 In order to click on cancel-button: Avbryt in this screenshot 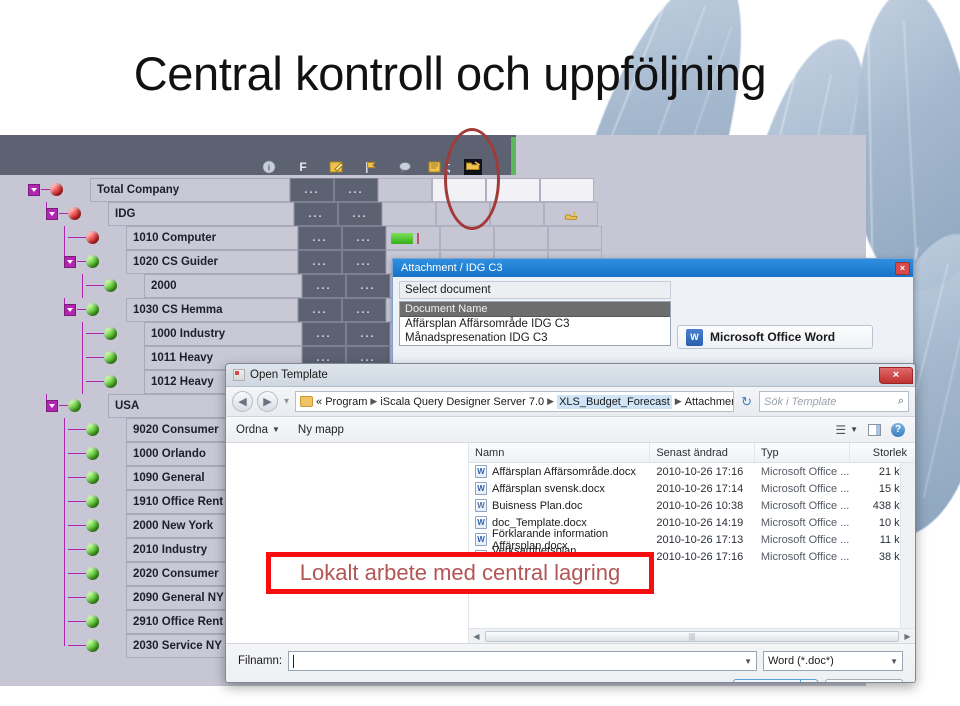, I will do `click(864, 680)`.